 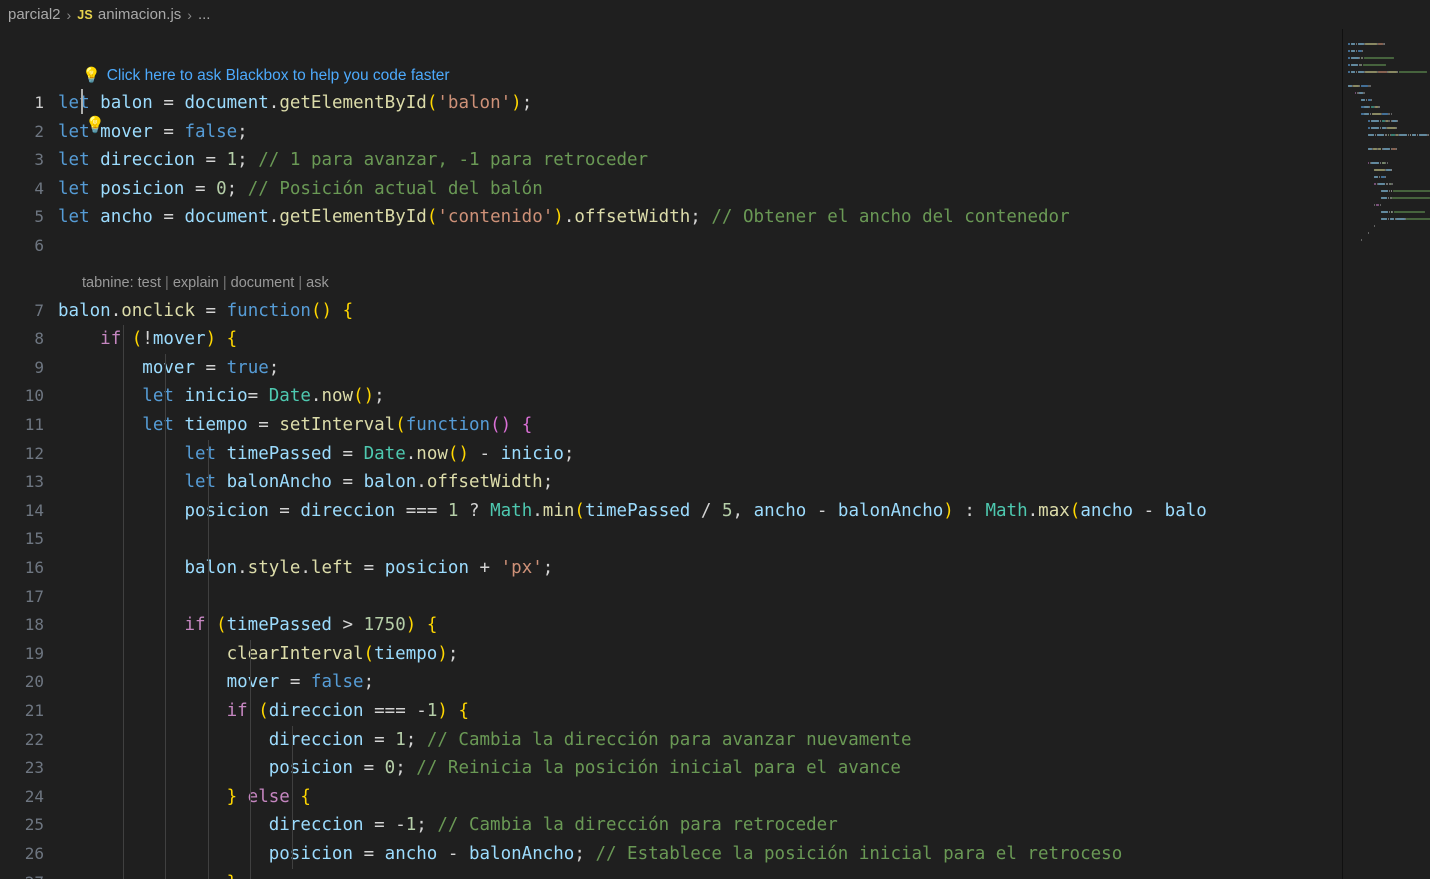 What do you see at coordinates (671, 311) in the screenshot?
I see `code-line: 7 balon.onclick = function() {` at bounding box center [671, 311].